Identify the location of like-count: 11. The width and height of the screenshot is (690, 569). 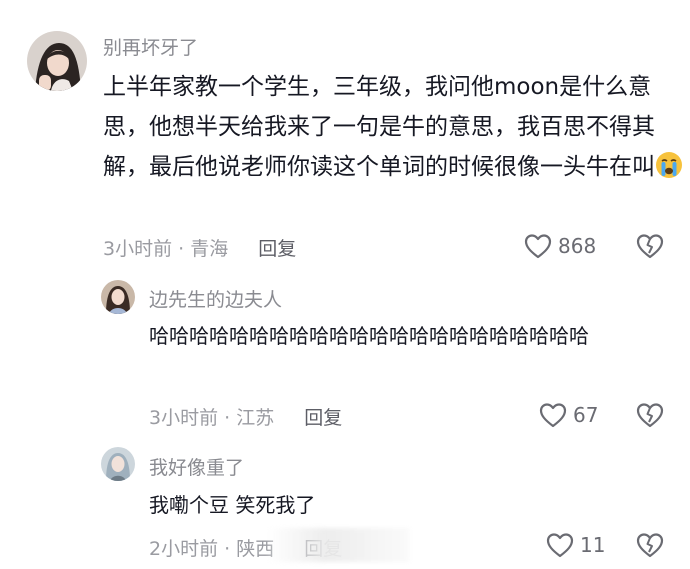
(593, 545).